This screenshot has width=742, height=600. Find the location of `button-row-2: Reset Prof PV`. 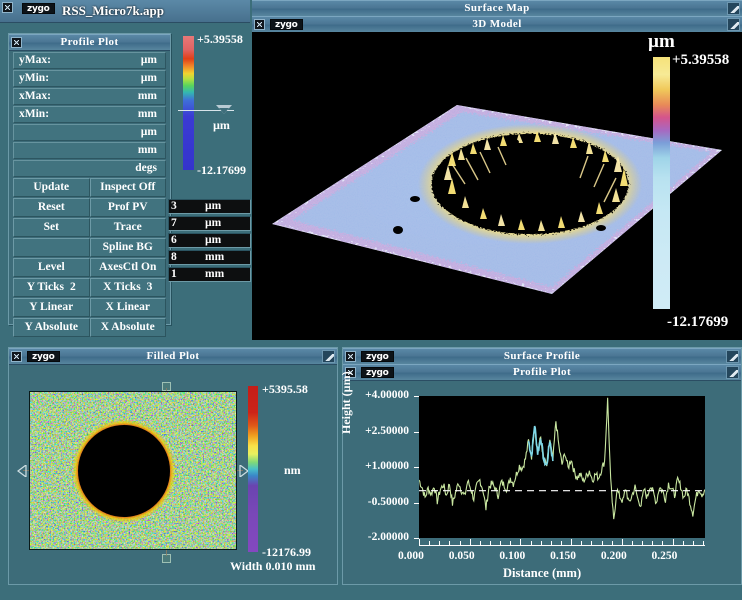

button-row-2: Reset Prof PV is located at coordinates (89, 207).